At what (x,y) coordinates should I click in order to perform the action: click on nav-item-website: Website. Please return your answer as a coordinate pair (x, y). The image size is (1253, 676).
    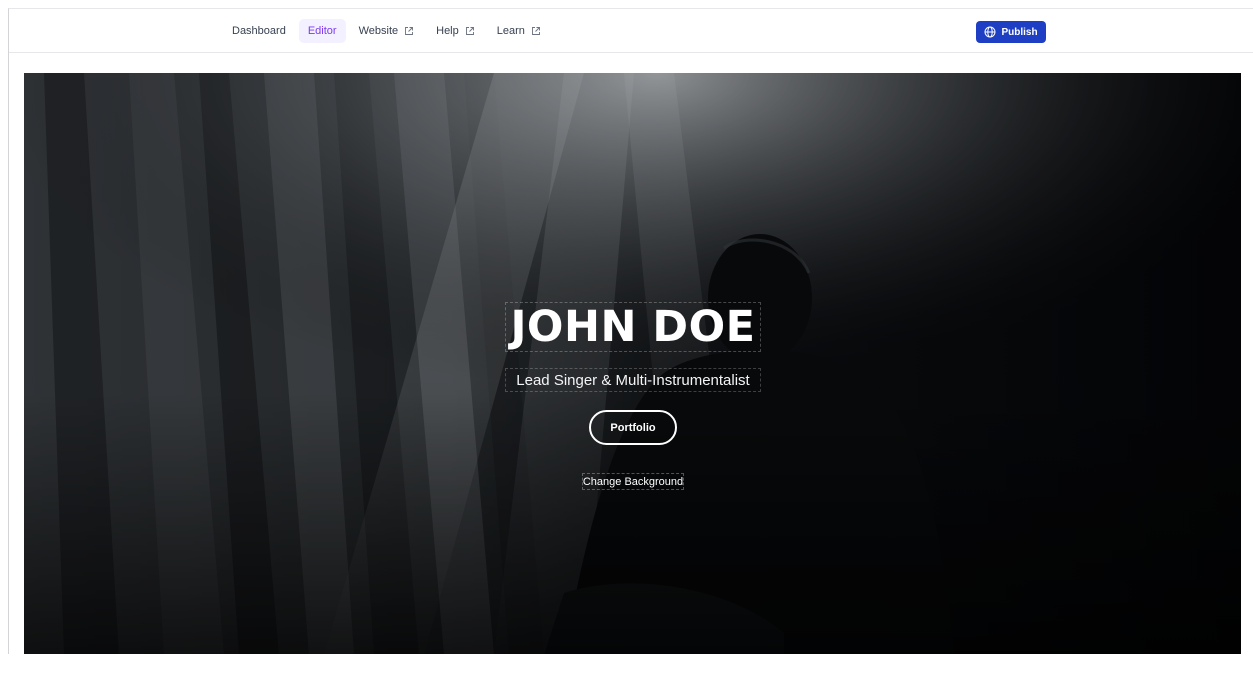
    Looking at the image, I should click on (387, 31).